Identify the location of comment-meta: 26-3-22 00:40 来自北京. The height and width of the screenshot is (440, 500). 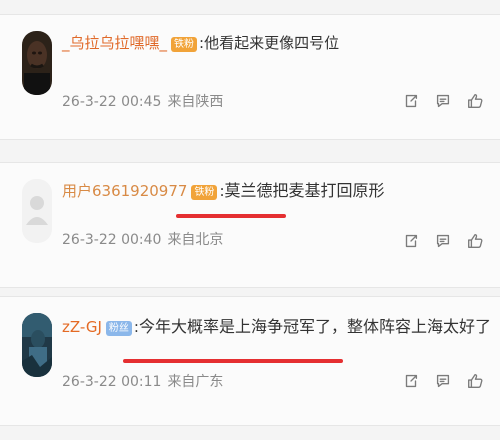
(142, 240).